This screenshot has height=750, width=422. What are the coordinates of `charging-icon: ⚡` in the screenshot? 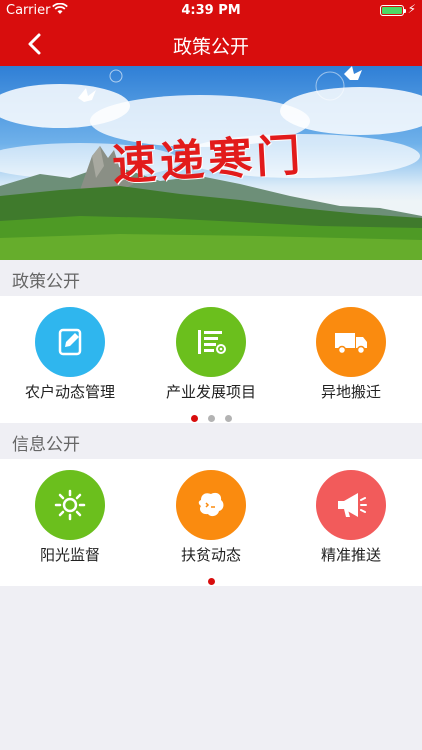 It's located at (411, 9).